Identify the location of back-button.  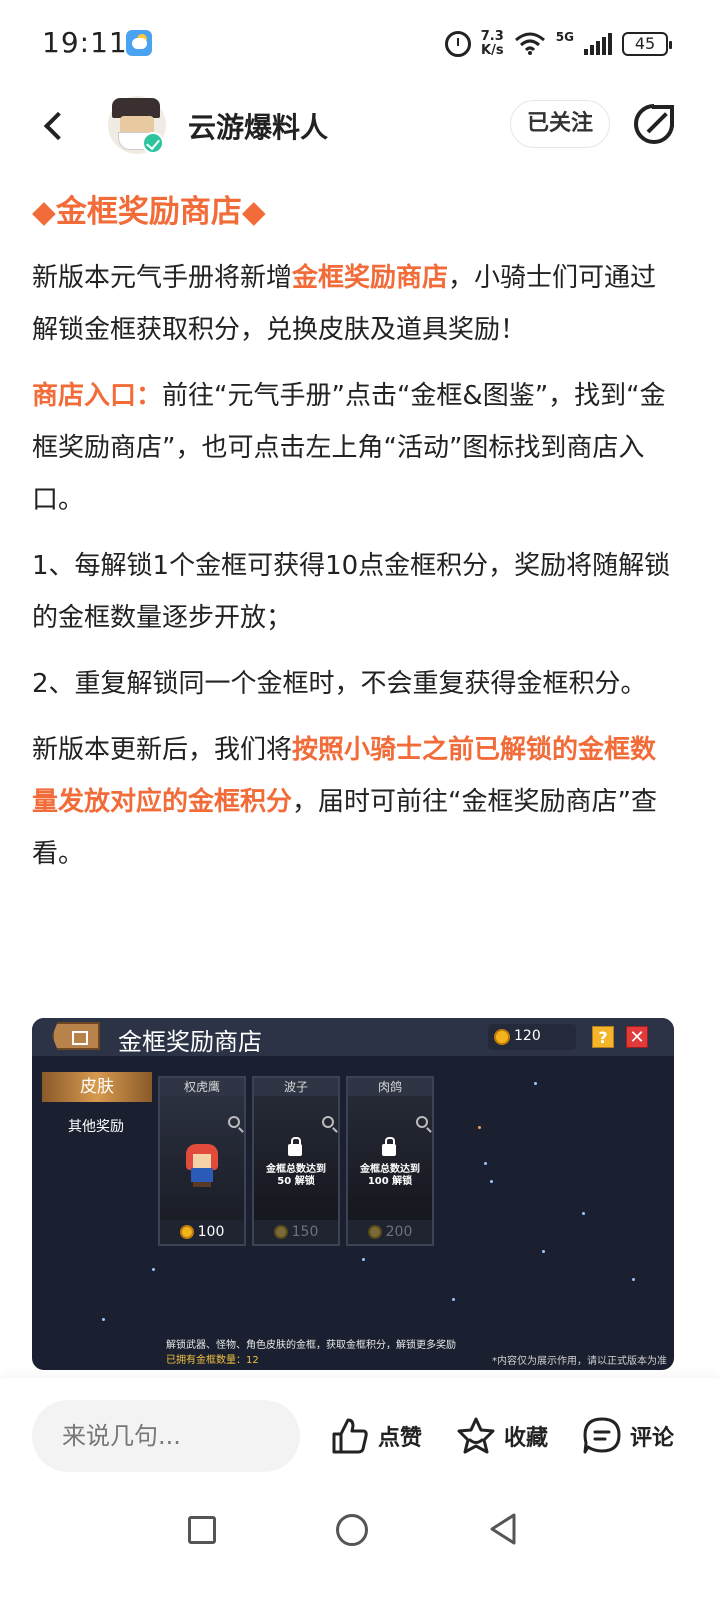
(54, 126).